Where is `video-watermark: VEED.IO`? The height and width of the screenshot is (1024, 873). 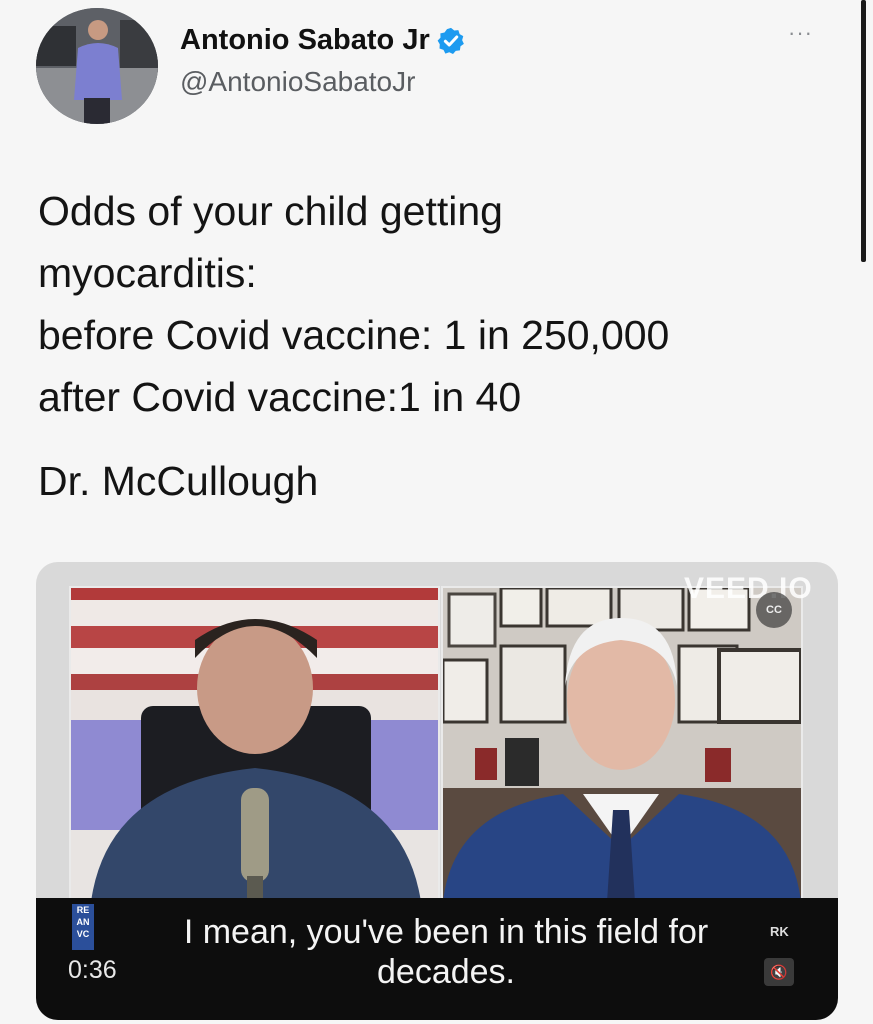
video-watermark: VEED.IO is located at coordinates (748, 588).